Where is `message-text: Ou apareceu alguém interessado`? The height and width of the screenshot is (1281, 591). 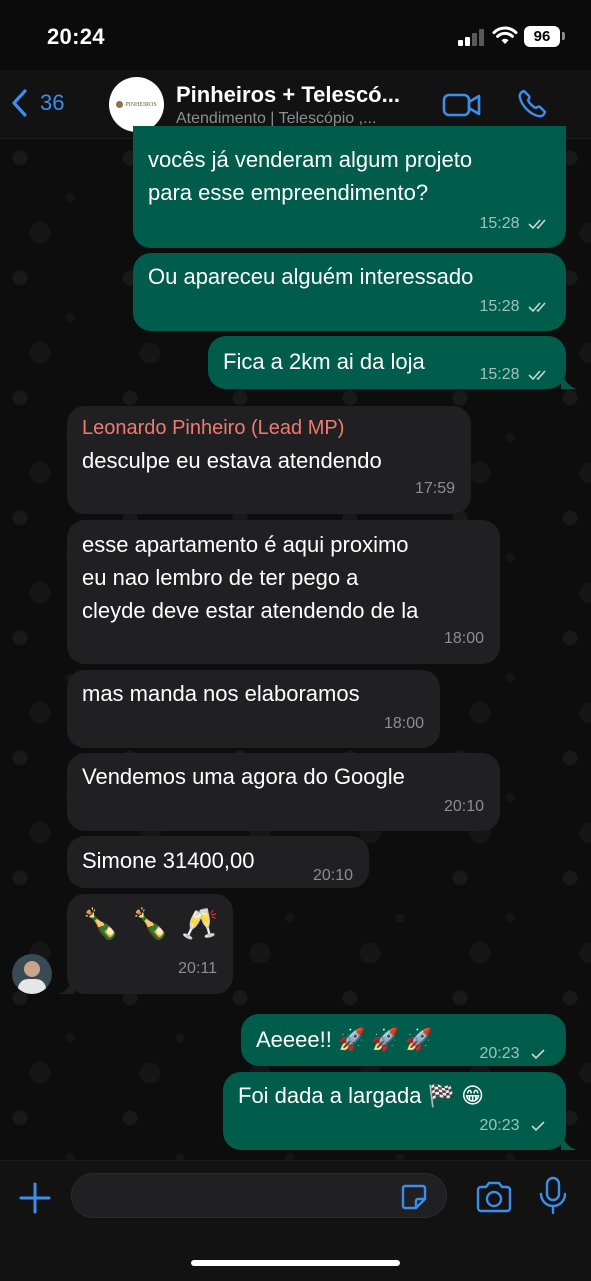
message-text: Ou apareceu alguém interessado is located at coordinates (311, 276).